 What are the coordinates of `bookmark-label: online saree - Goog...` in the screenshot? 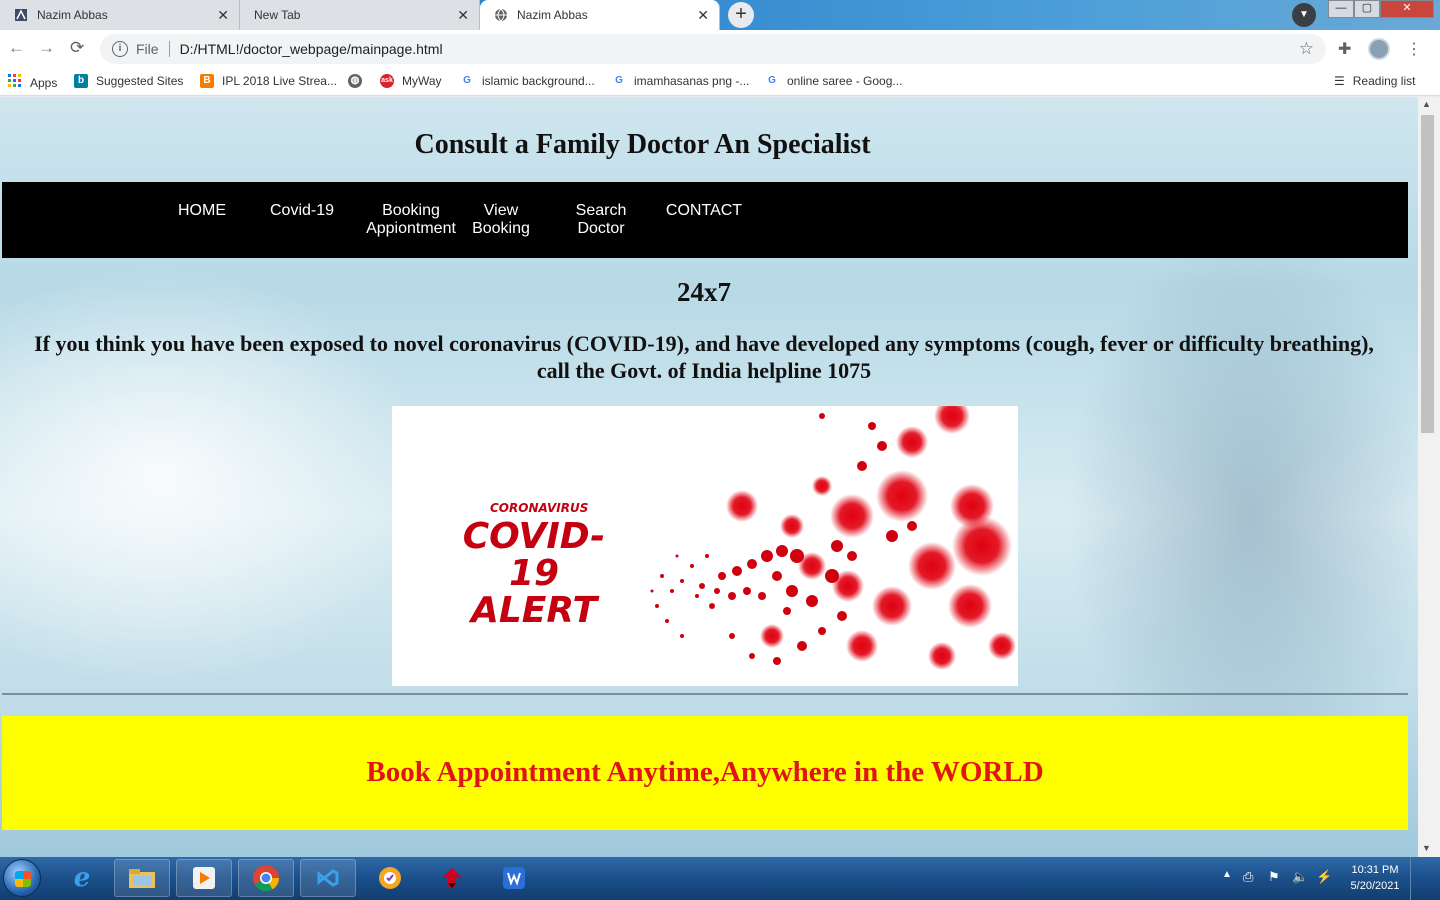 It's located at (845, 81).